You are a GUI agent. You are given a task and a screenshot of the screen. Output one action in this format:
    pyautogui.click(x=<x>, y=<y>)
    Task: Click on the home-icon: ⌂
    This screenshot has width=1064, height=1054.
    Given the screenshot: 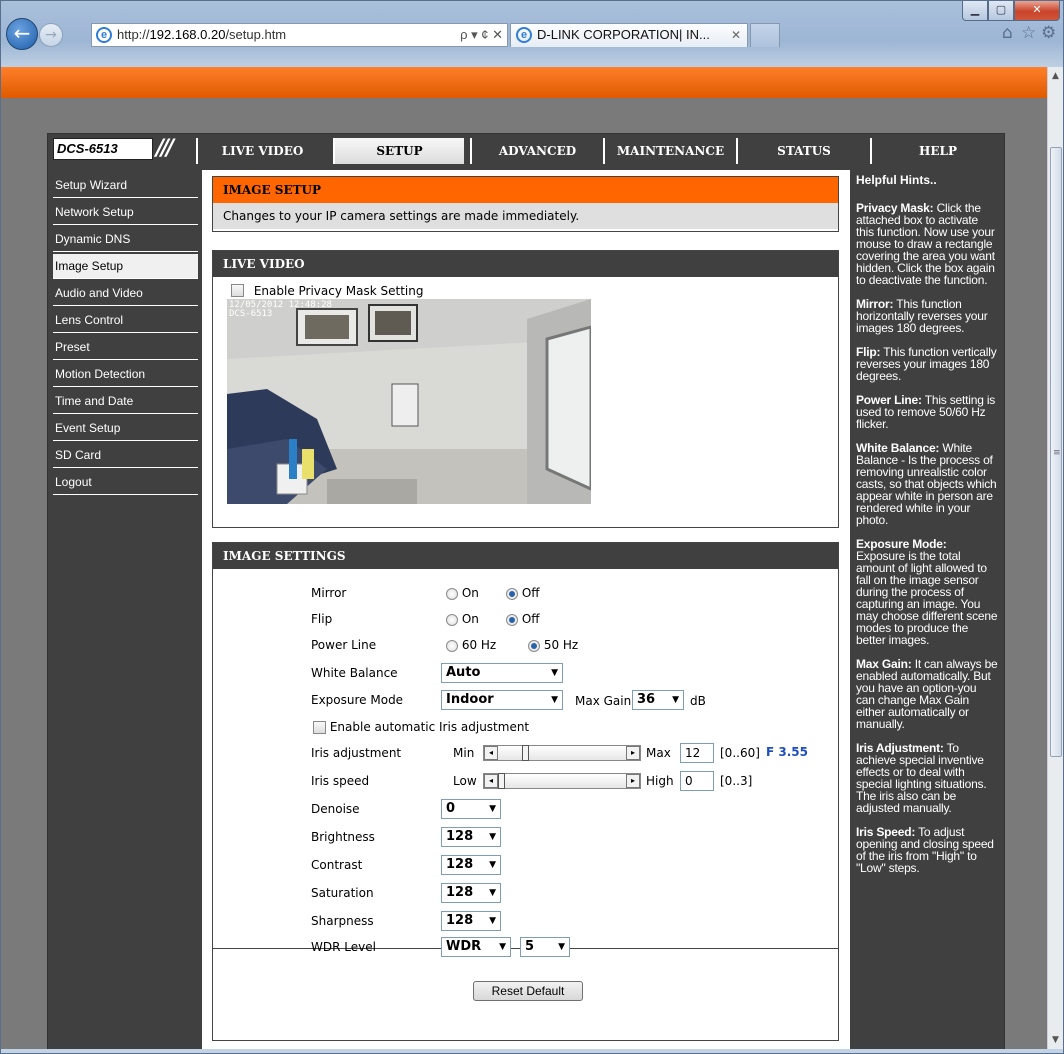 What is the action you would take?
    pyautogui.click(x=1007, y=33)
    